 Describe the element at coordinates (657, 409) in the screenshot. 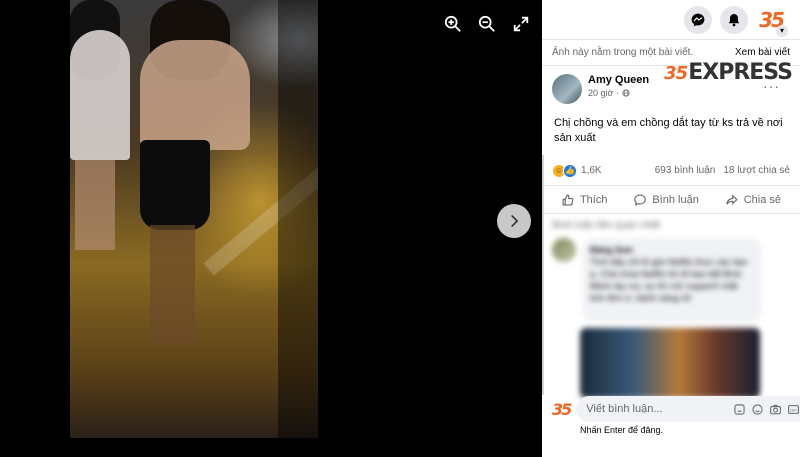

I see `comment-input` at that location.